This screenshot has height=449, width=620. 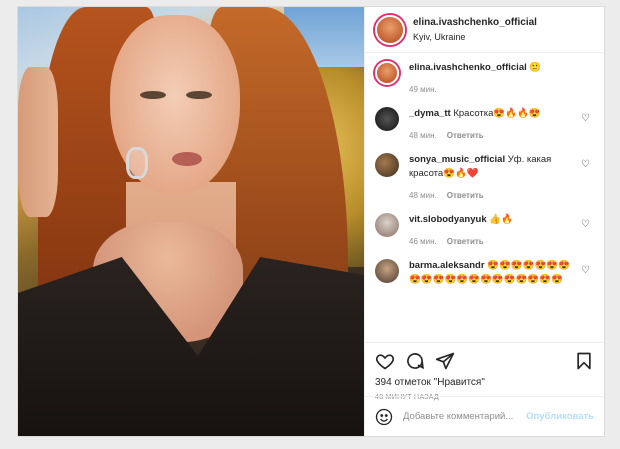 What do you see at coordinates (501, 219) in the screenshot?
I see `comment-text: 👍🔥` at bounding box center [501, 219].